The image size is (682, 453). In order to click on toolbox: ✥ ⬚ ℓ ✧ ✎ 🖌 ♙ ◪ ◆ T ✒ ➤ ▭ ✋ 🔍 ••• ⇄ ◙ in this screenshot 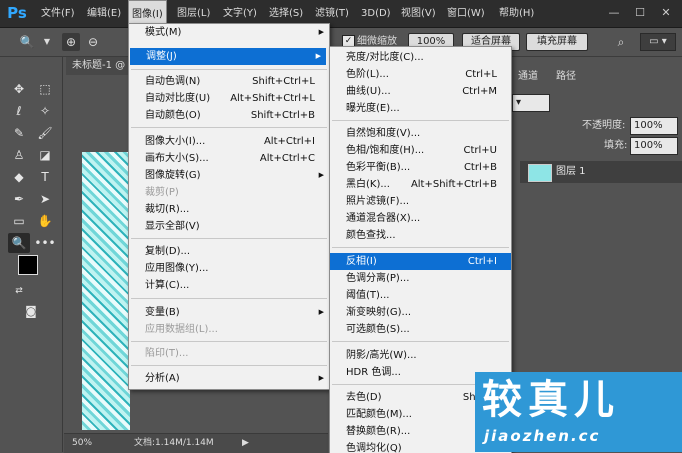, I will do `click(31, 254)`.